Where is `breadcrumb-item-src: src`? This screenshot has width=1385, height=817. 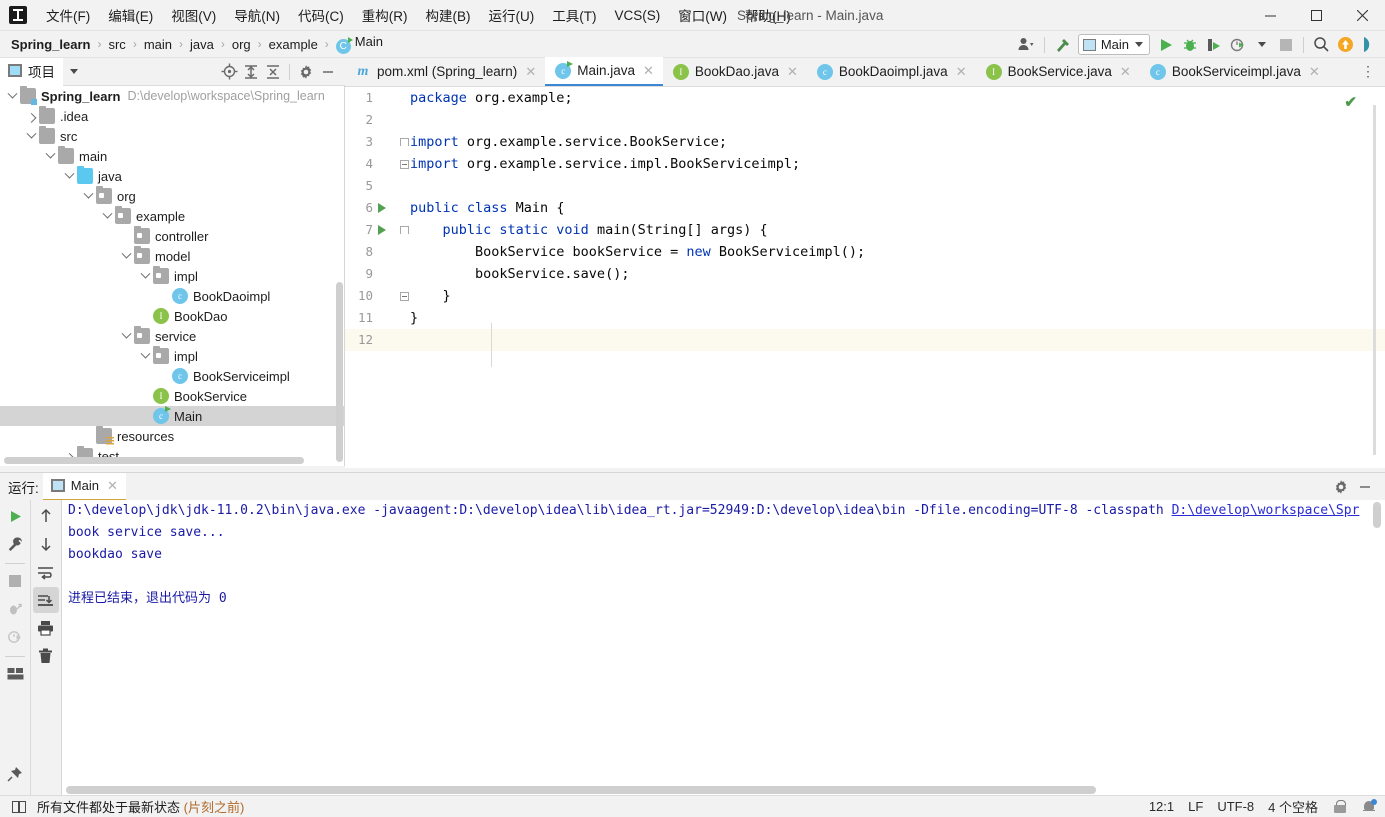
breadcrumb-item-src: src is located at coordinates (116, 44).